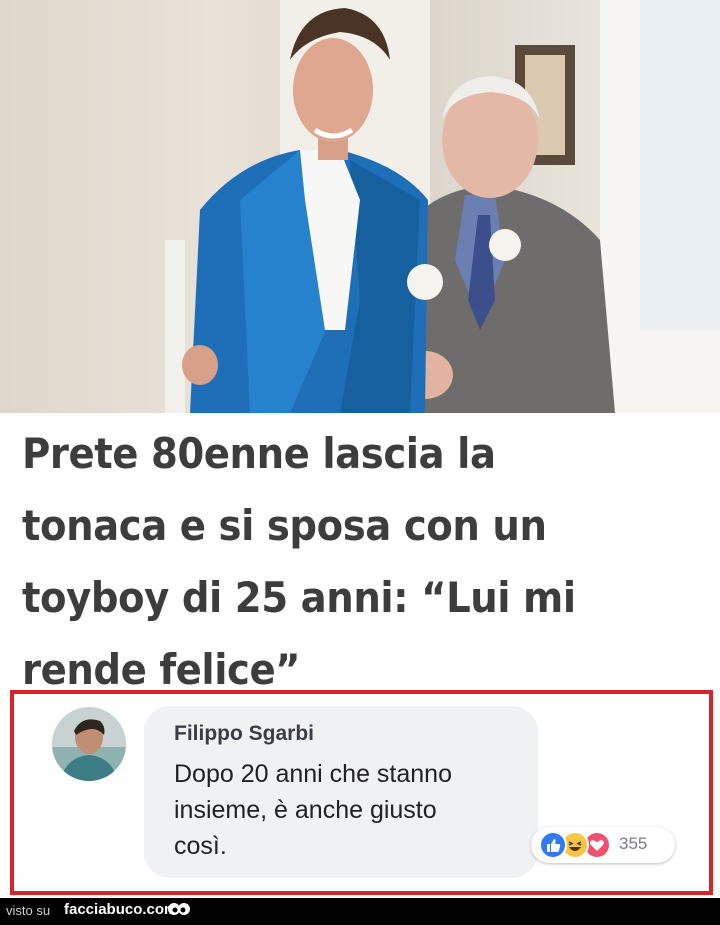 The width and height of the screenshot is (720, 925). Describe the element at coordinates (200, 846) in the screenshot. I see `comment-line: così.` at that location.